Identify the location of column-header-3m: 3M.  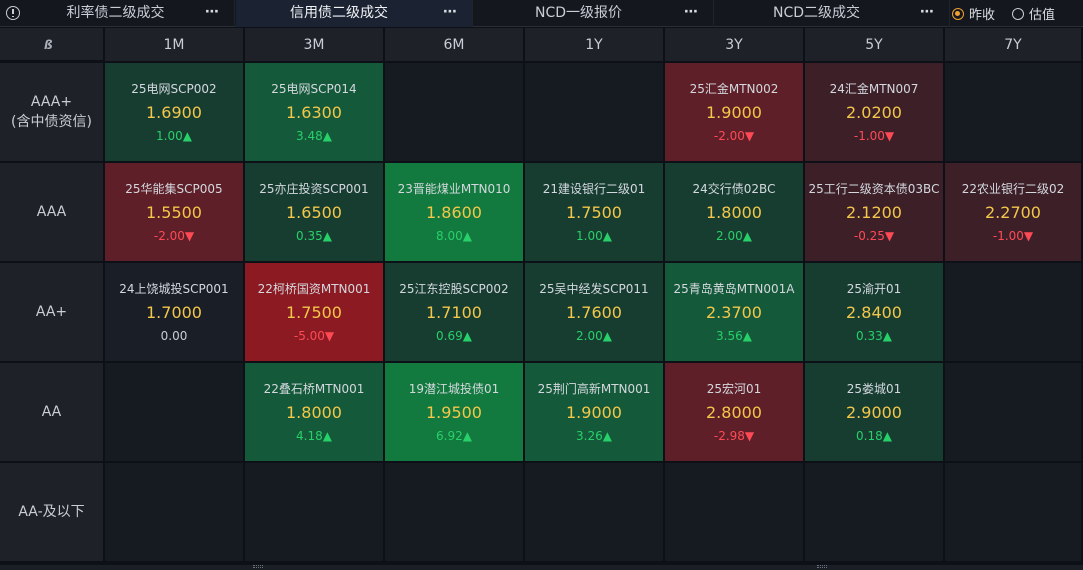
(315, 45).